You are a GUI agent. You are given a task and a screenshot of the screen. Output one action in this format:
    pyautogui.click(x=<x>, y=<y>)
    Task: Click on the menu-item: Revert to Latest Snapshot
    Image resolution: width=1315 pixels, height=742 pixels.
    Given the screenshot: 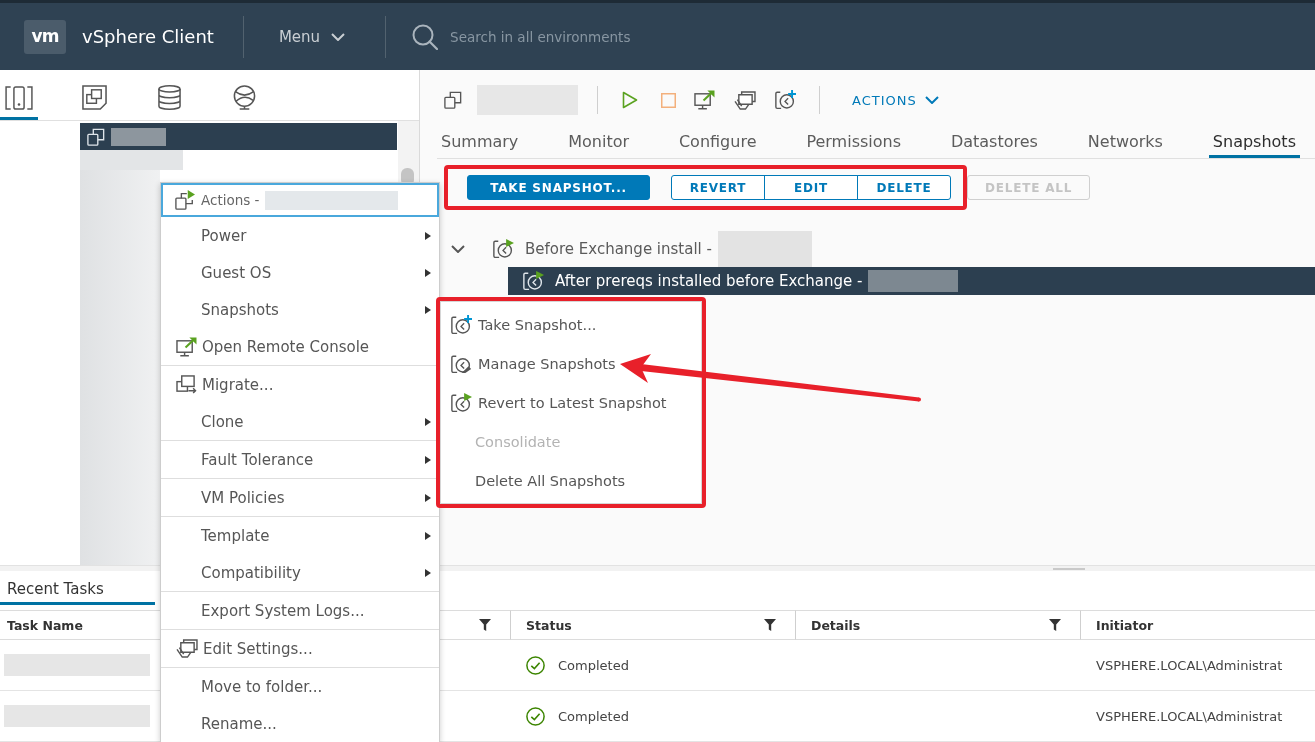 What is the action you would take?
    pyautogui.click(x=571, y=402)
    